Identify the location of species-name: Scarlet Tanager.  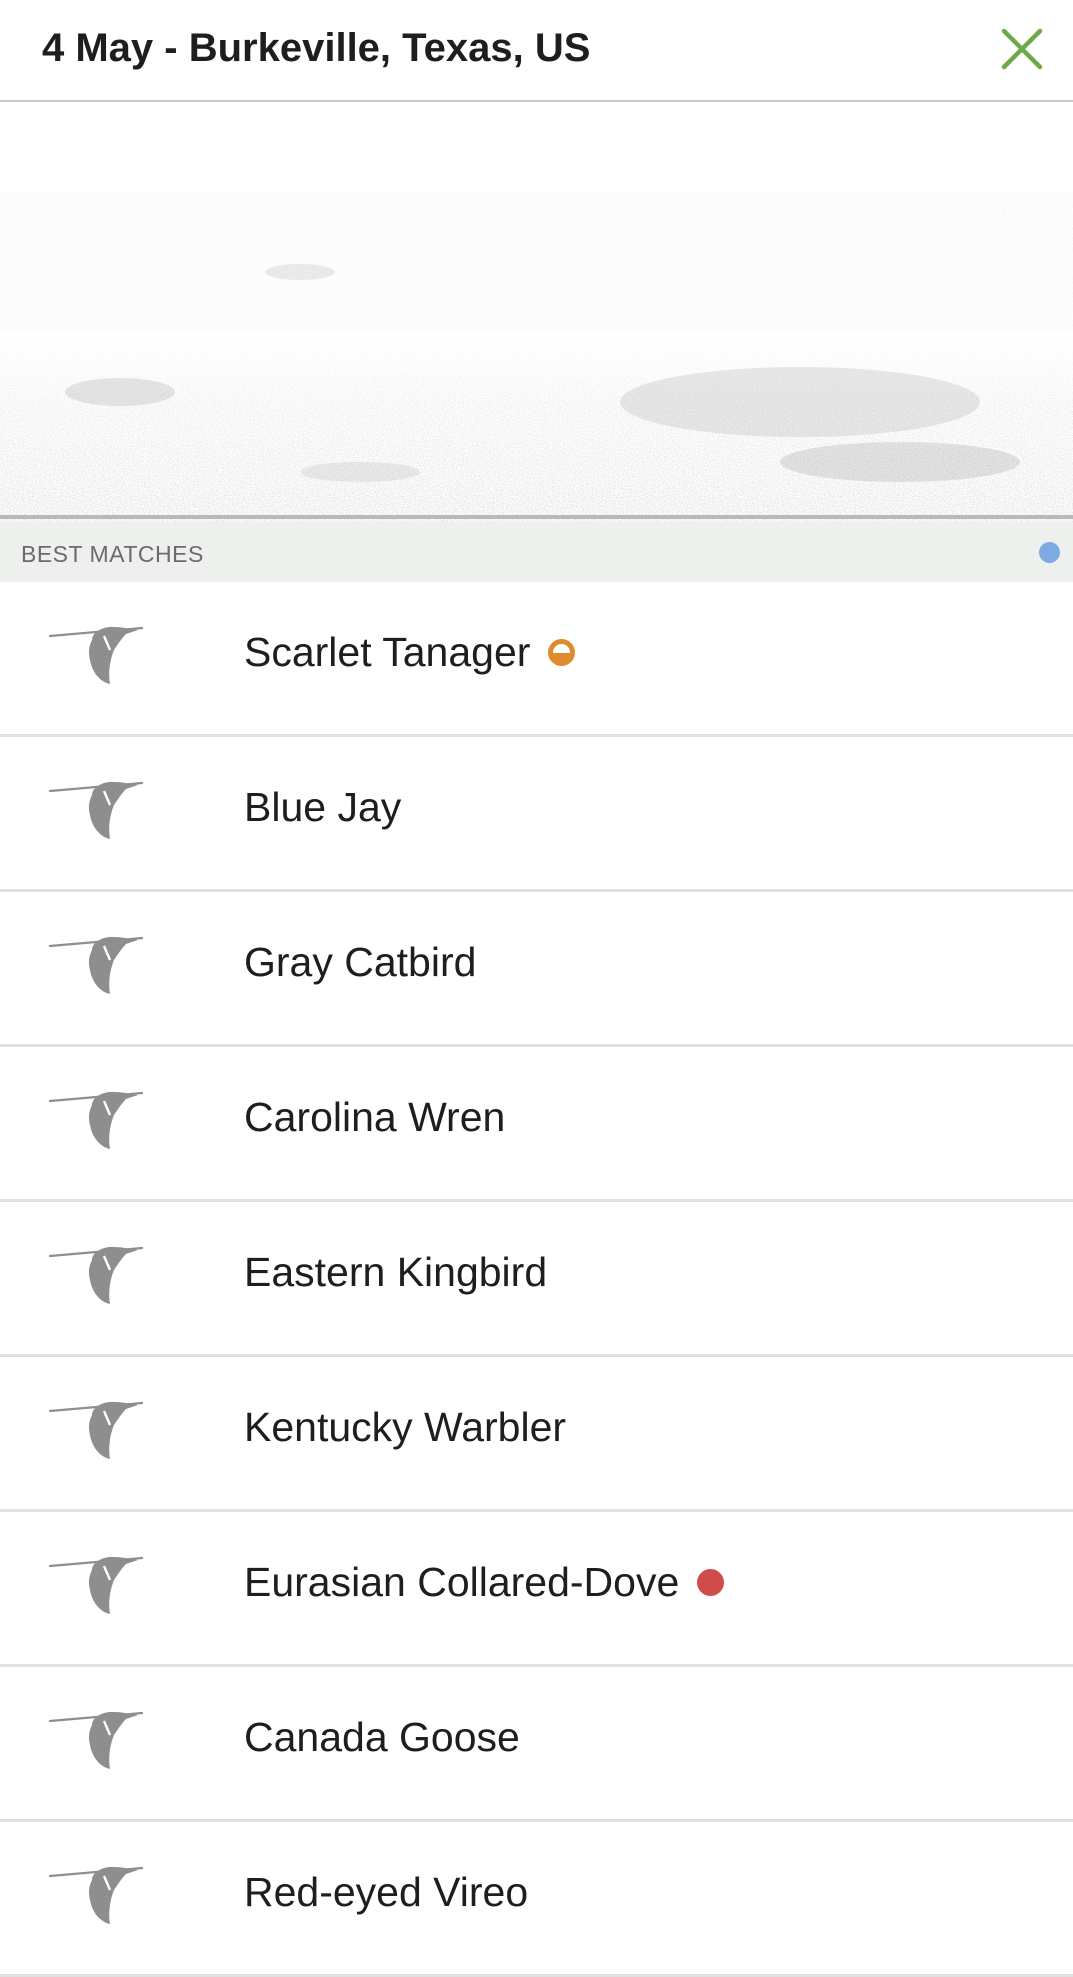
(410, 652).